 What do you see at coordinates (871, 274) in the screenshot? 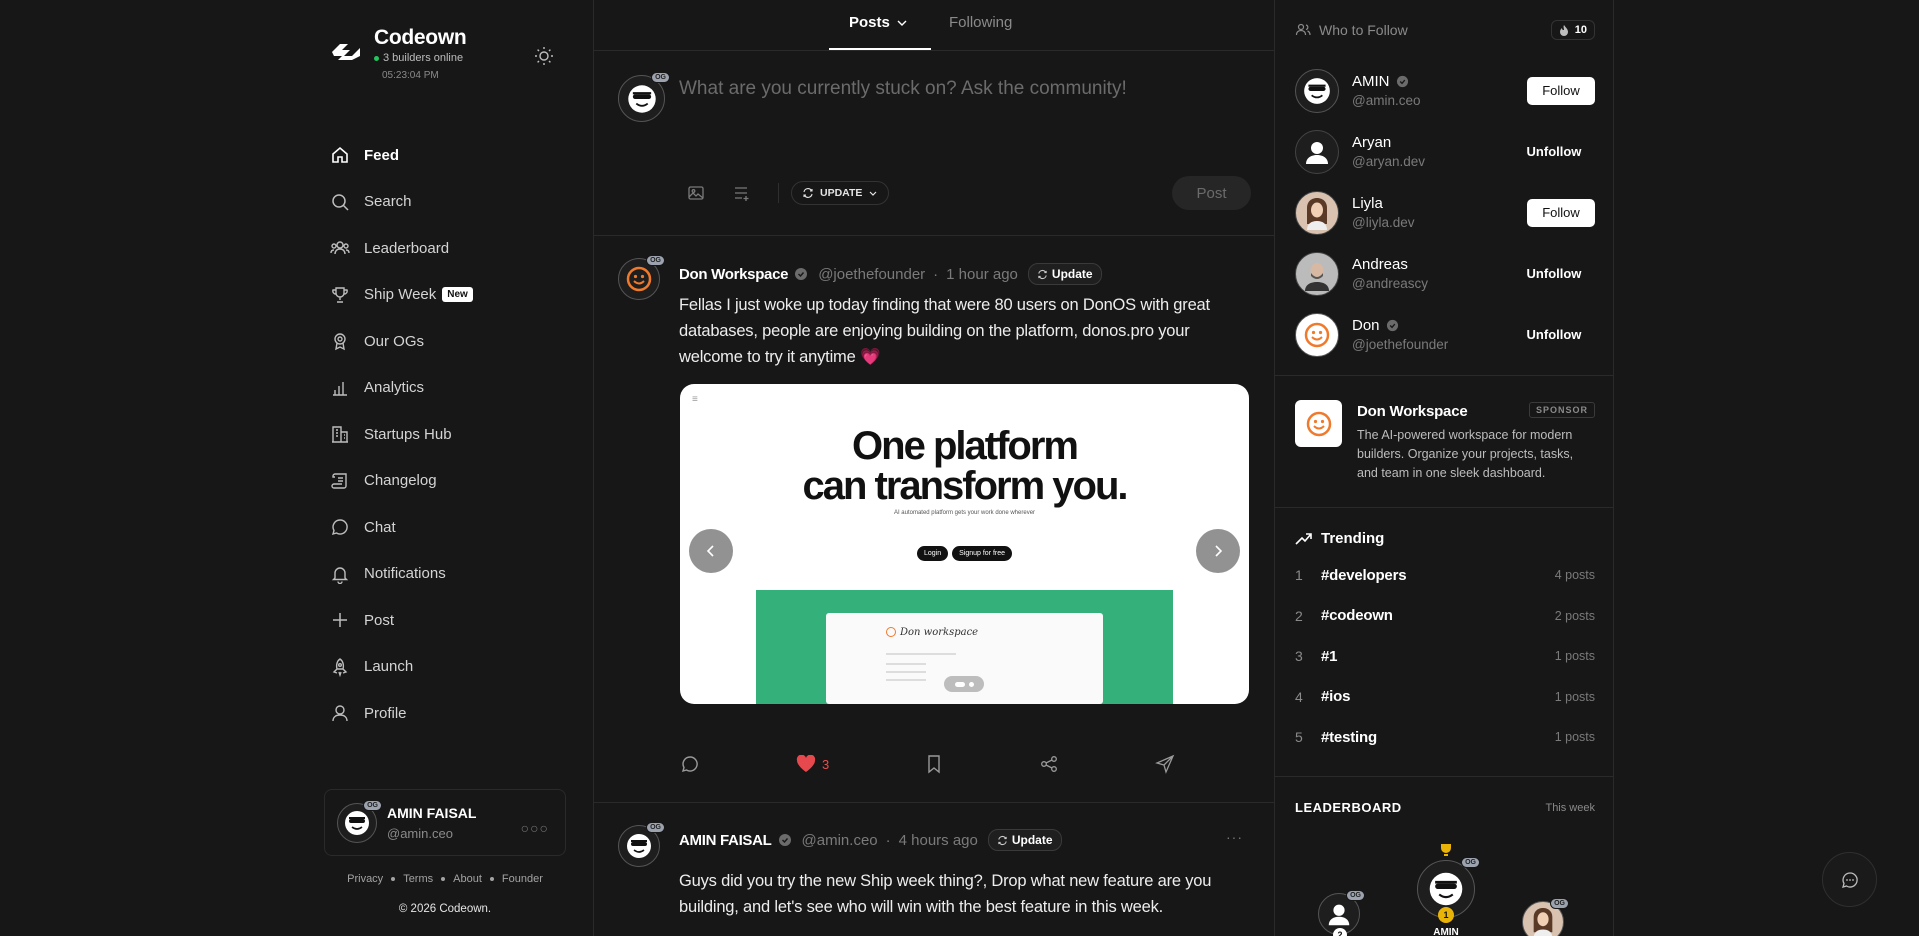
I see `author-handle: @joethefounder` at bounding box center [871, 274].